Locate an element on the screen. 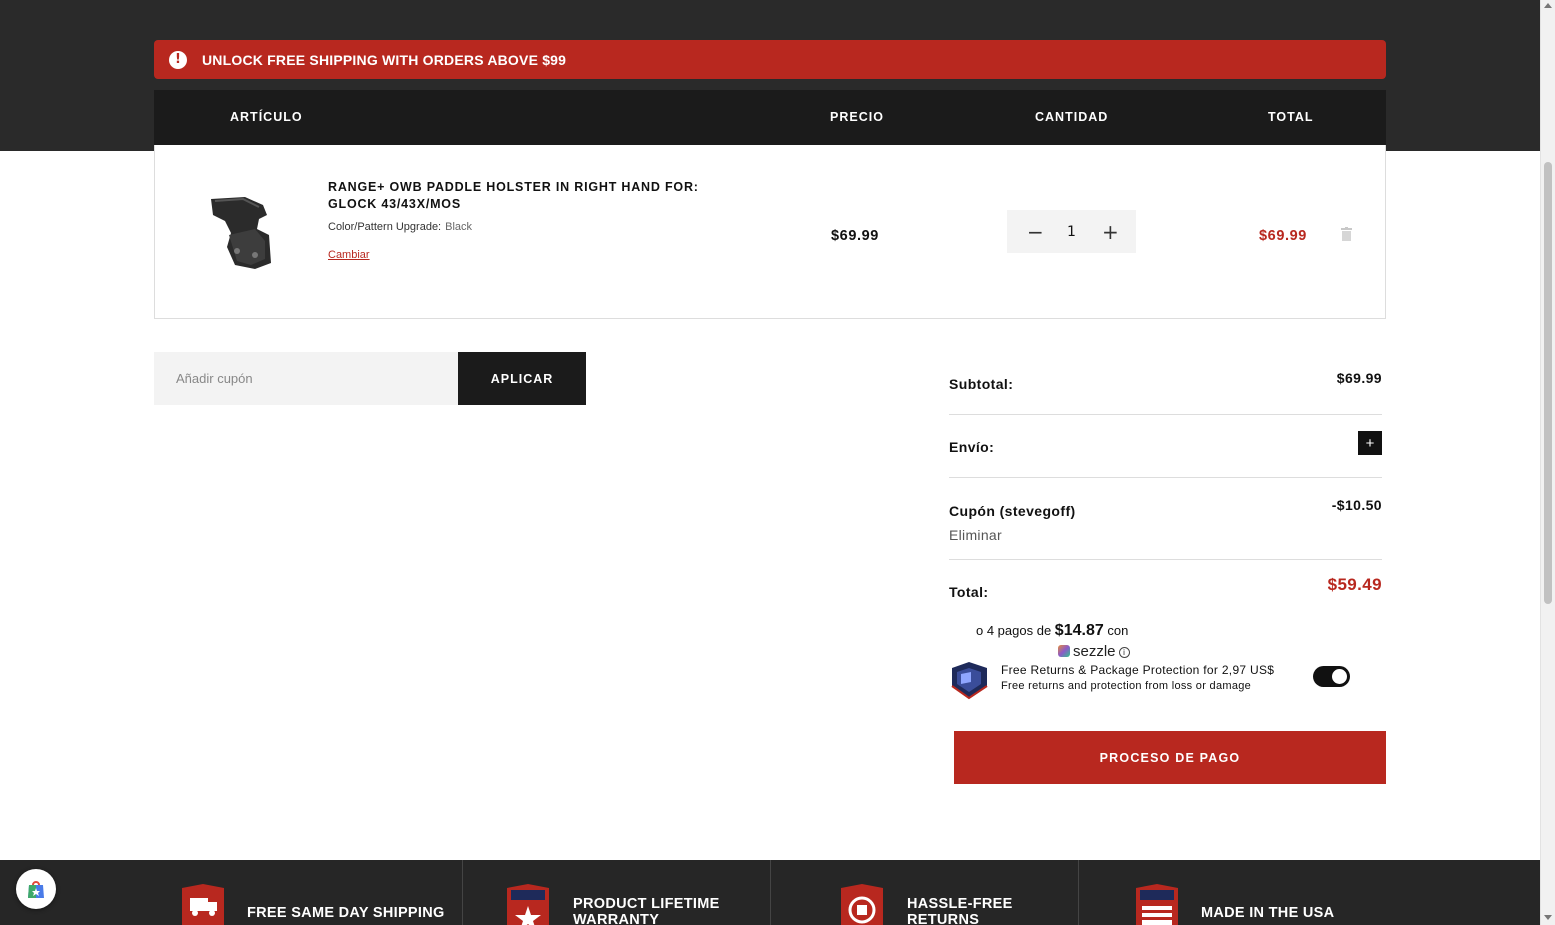 This screenshot has height=925, width=1555. unit-price: $69.99 is located at coordinates (855, 236).